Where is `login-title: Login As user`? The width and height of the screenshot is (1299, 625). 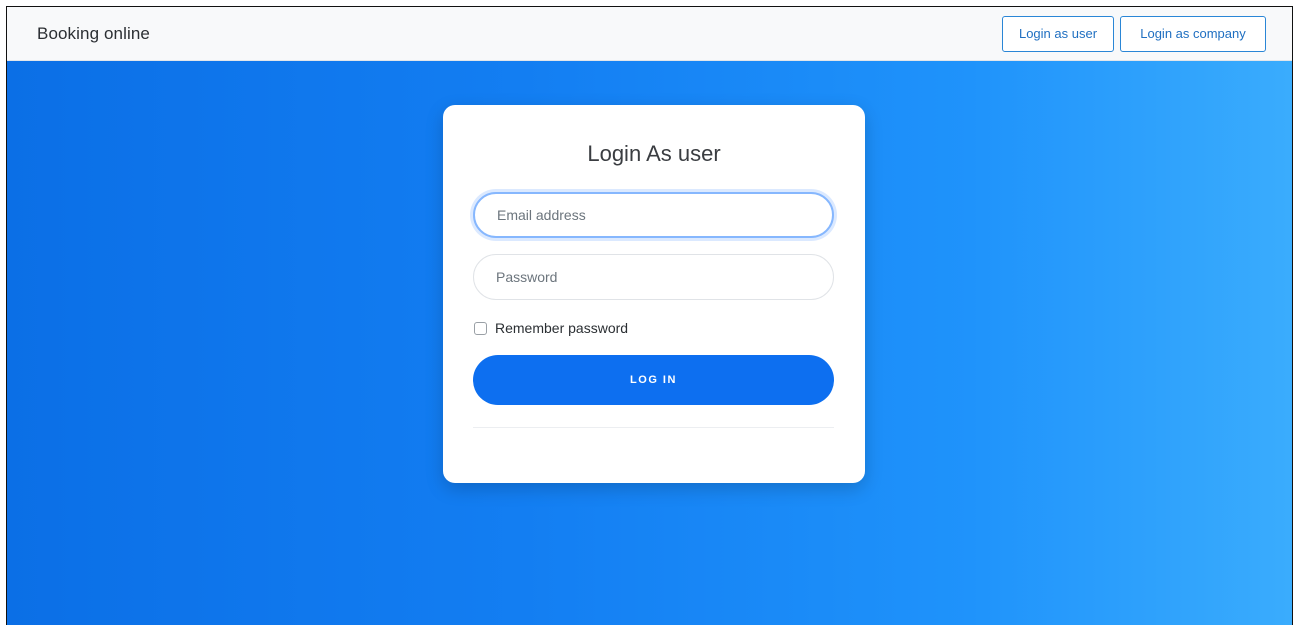 login-title: Login As user is located at coordinates (654, 153).